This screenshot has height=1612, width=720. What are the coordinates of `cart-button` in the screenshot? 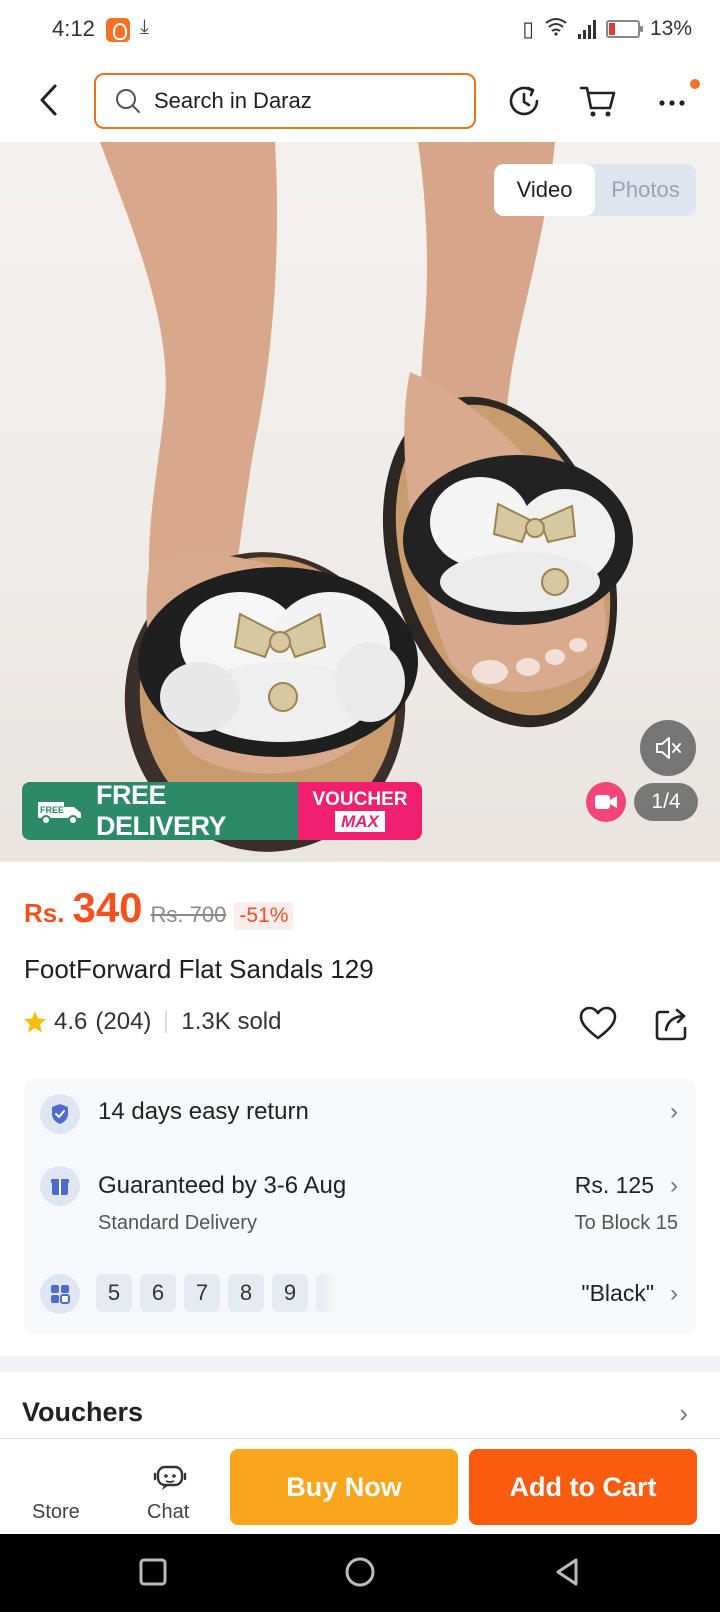 It's located at (598, 101).